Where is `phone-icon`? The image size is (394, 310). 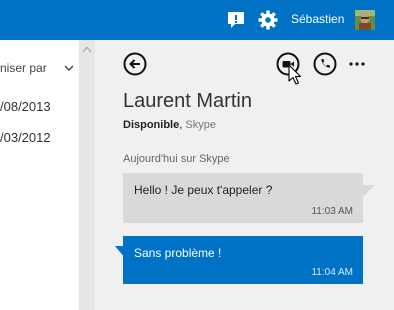 phone-icon is located at coordinates (325, 64).